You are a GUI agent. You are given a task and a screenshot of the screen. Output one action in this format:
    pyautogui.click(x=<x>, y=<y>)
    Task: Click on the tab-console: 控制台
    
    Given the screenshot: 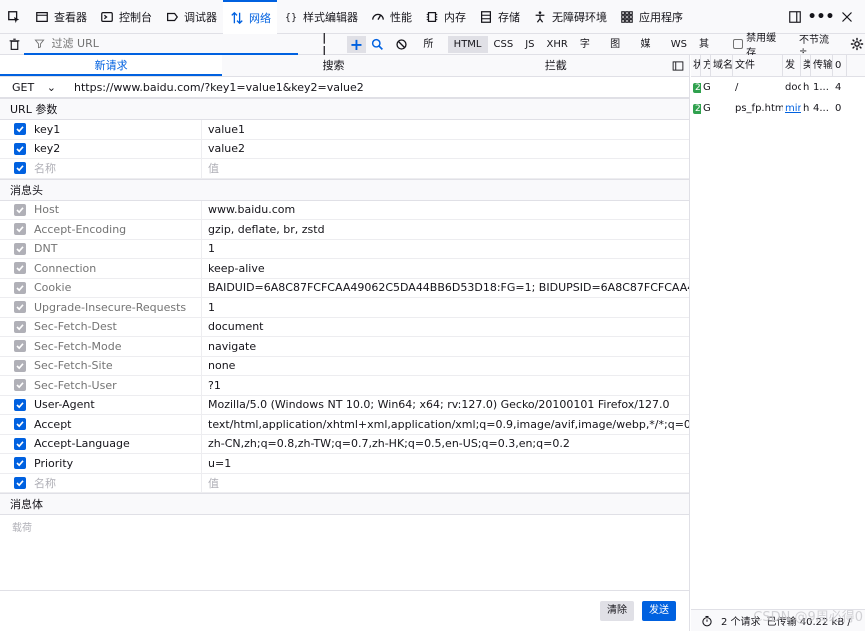 What is the action you would take?
    pyautogui.click(x=125, y=17)
    